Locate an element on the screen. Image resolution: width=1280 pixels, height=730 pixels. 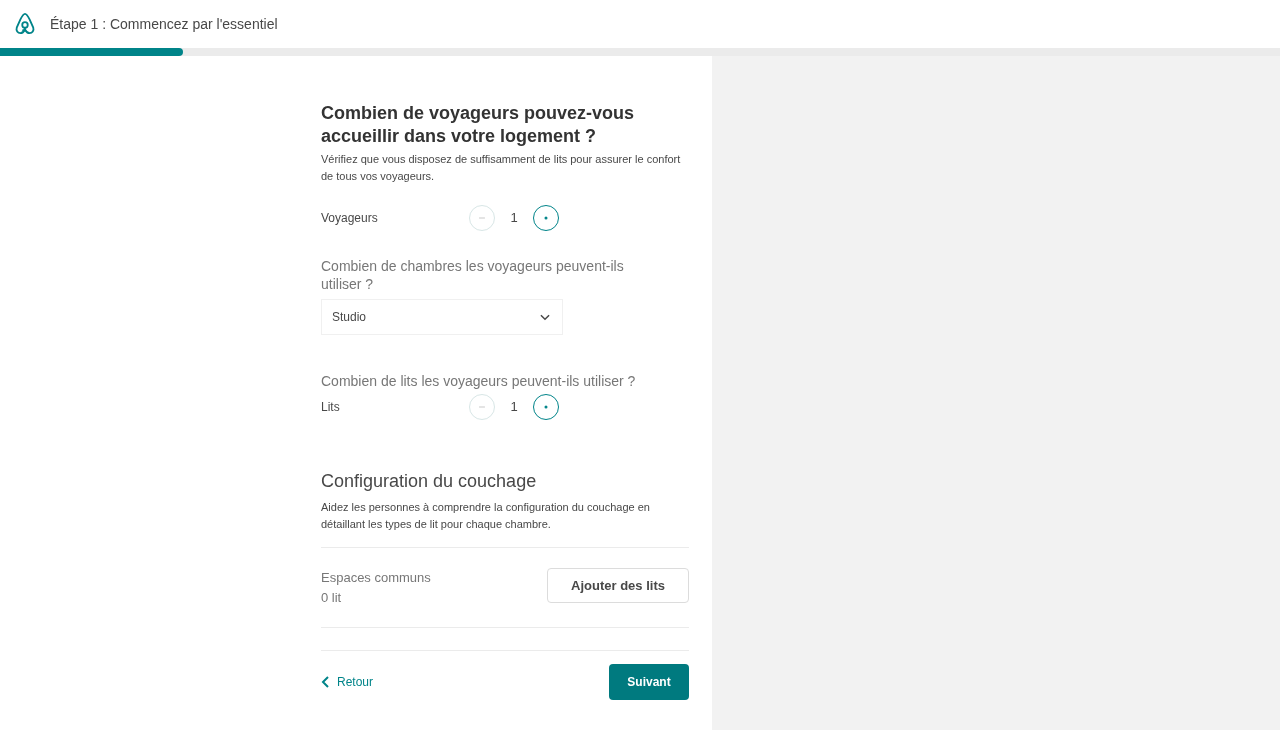
bedrooms-dropdown: Studio is located at coordinates (442, 317).